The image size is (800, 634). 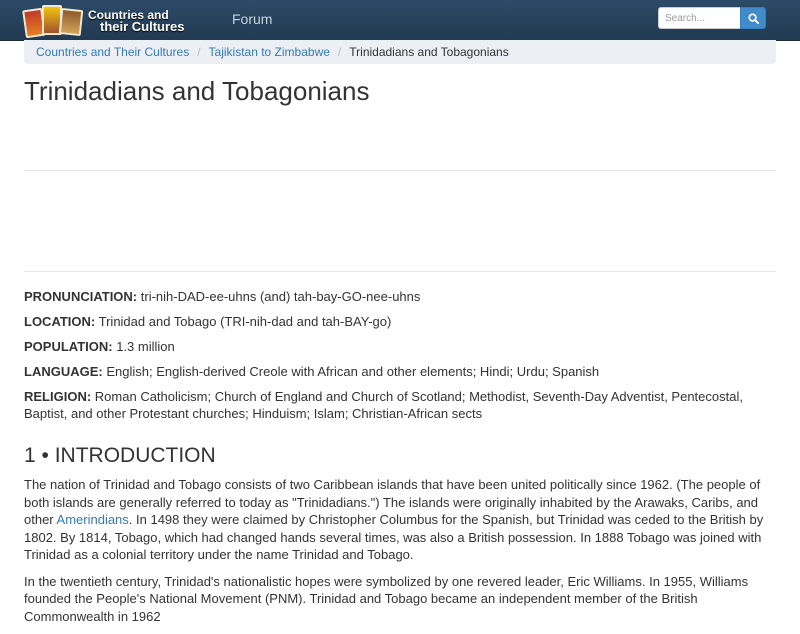 I want to click on page-title: Trinidadians and Tobagonians, so click(x=197, y=91).